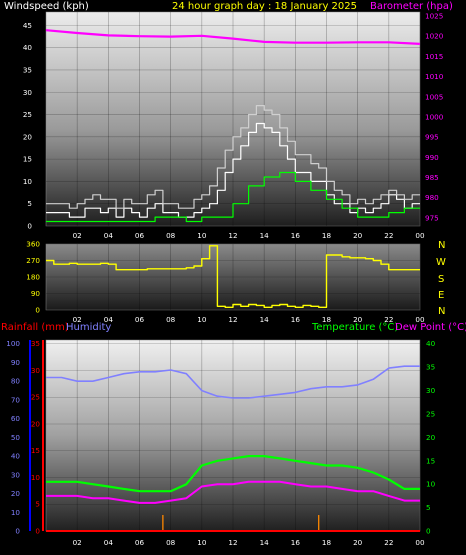 This screenshot has height=555, width=466. What do you see at coordinates (434, 116) in the screenshot?
I see `barometer-tick-label: 1000` at bounding box center [434, 116].